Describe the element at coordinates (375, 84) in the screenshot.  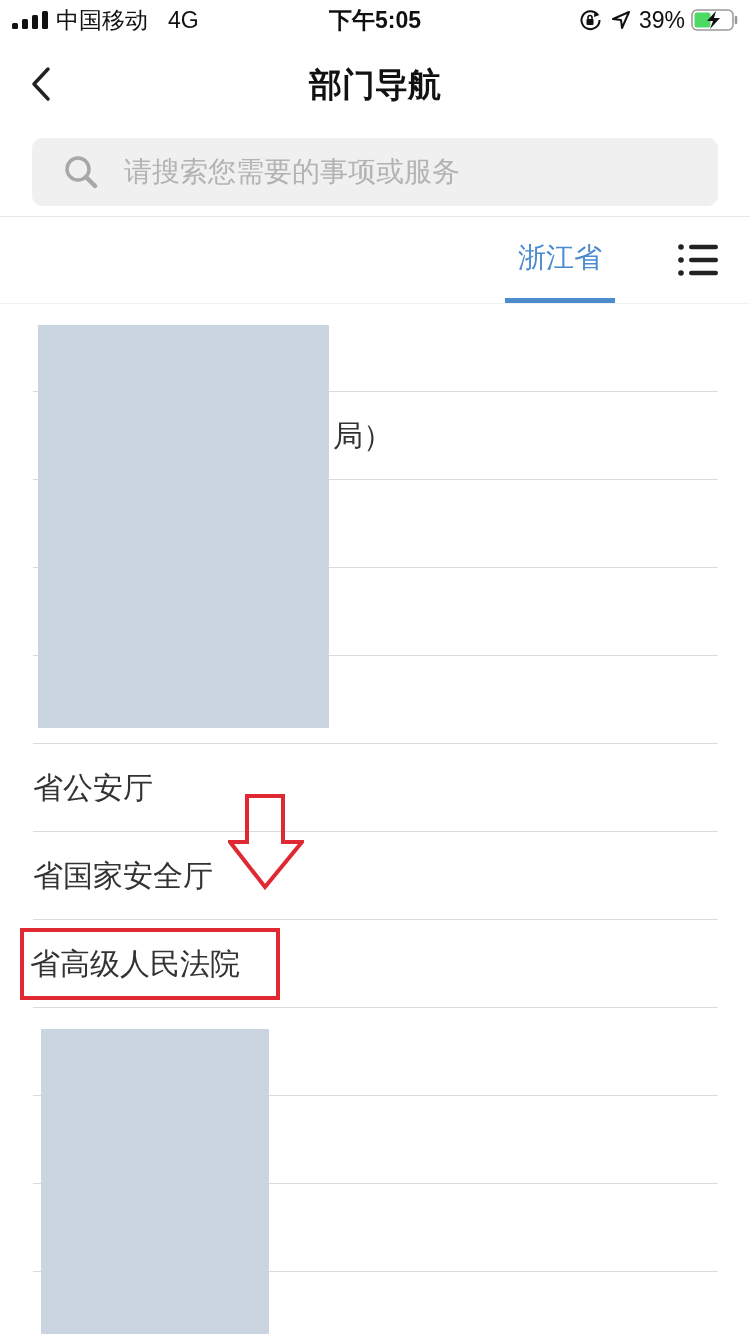
I see `page-title: 部门导航` at that location.